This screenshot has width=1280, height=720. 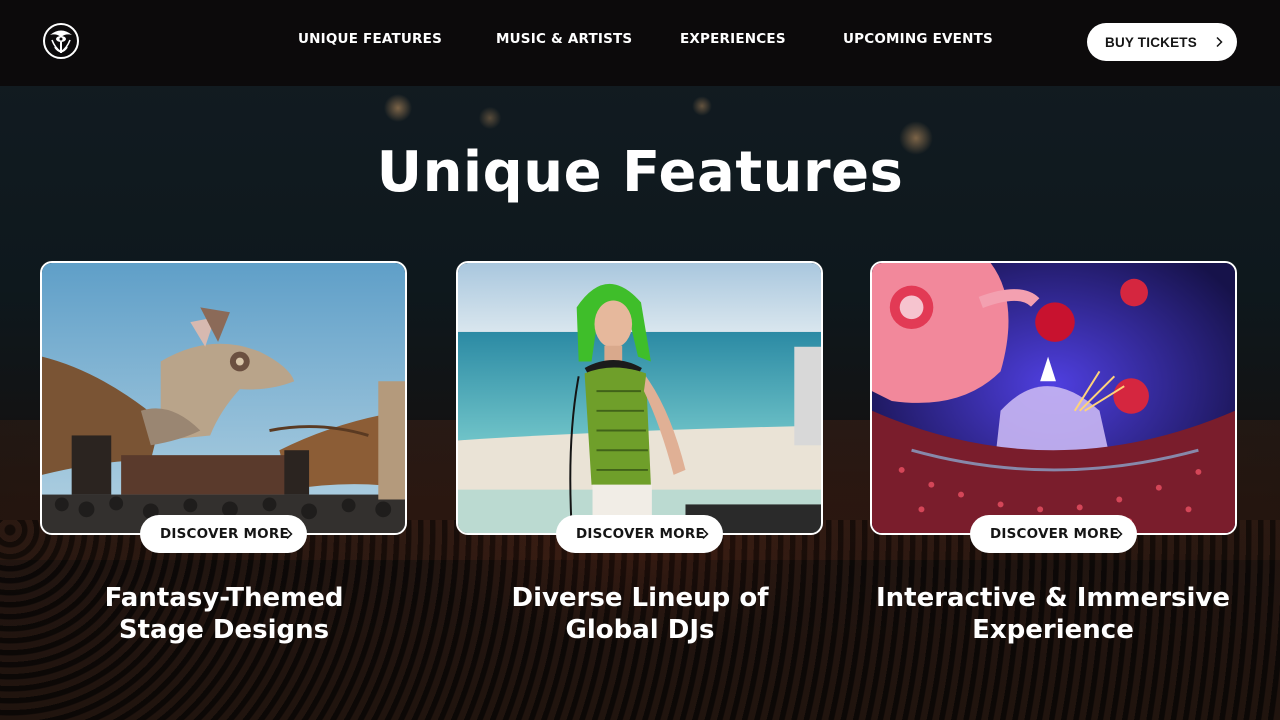 I want to click on buy-tickets-button: BUY TICKETS, so click(x=1162, y=42).